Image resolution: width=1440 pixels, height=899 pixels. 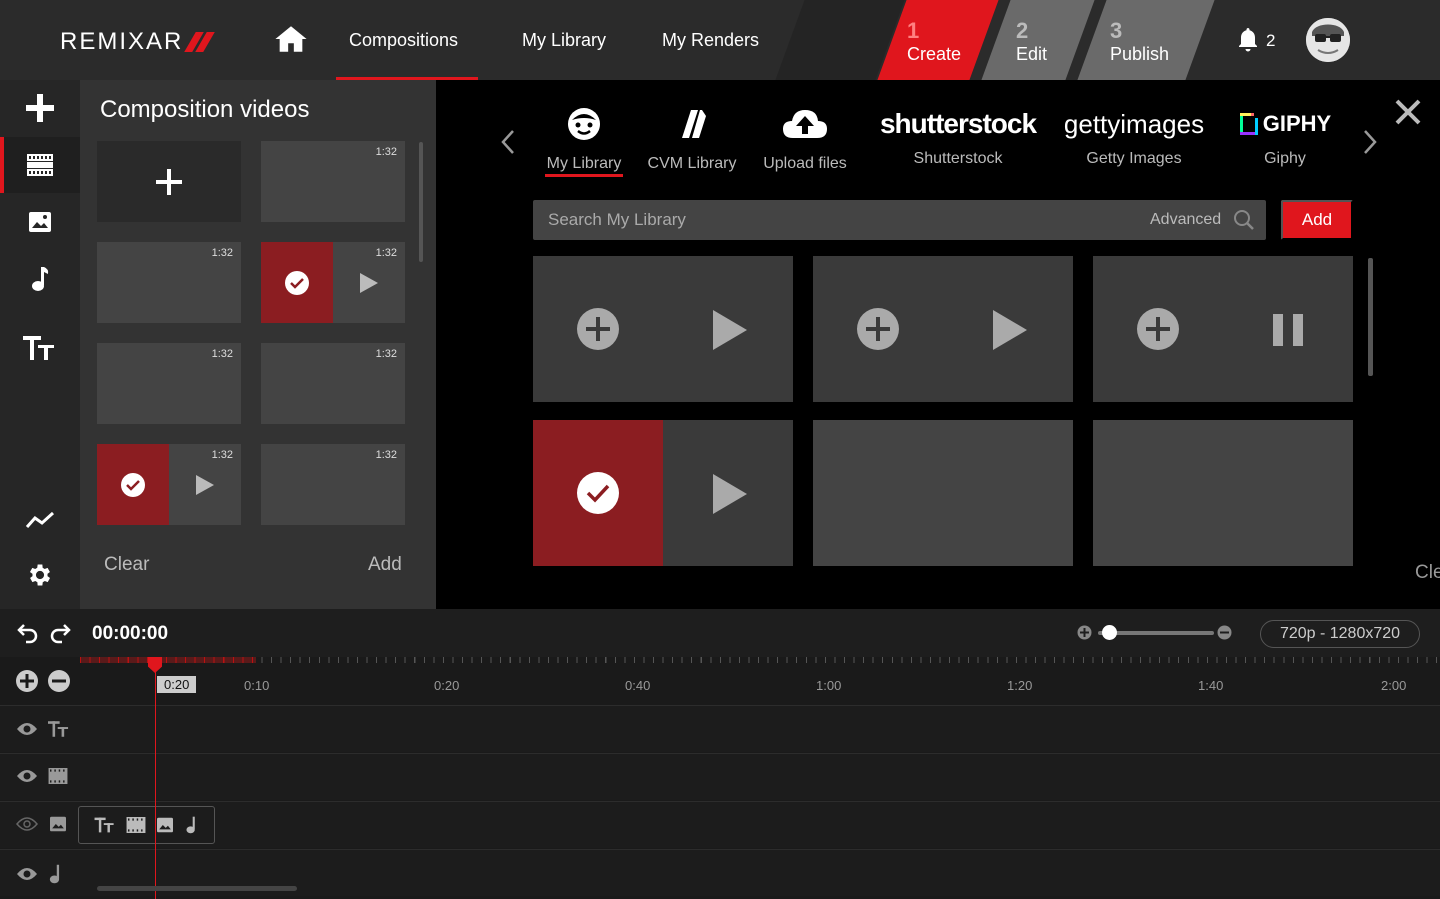 I want to click on rail-text-button, so click(x=40, y=348).